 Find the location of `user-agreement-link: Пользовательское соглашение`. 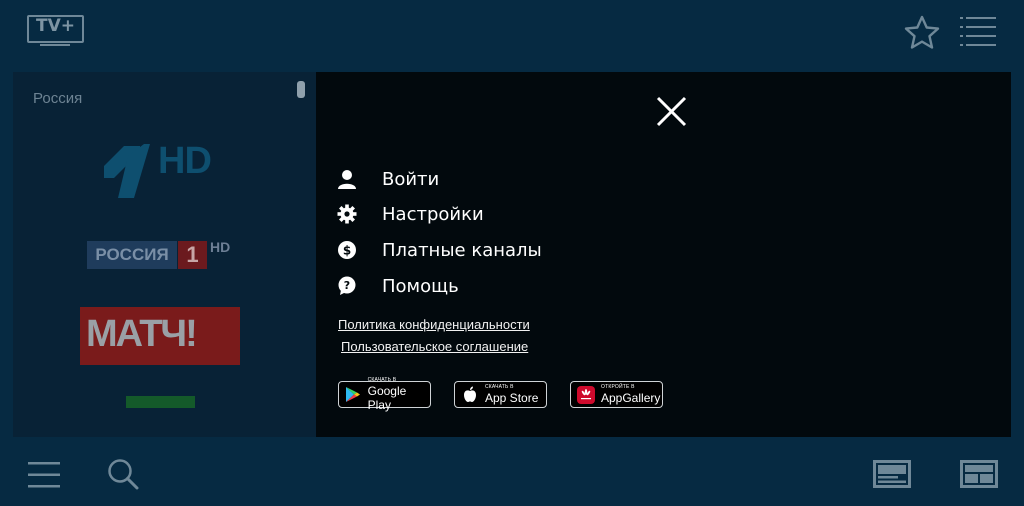

user-agreement-link: Пользовательское соглашение is located at coordinates (434, 346).